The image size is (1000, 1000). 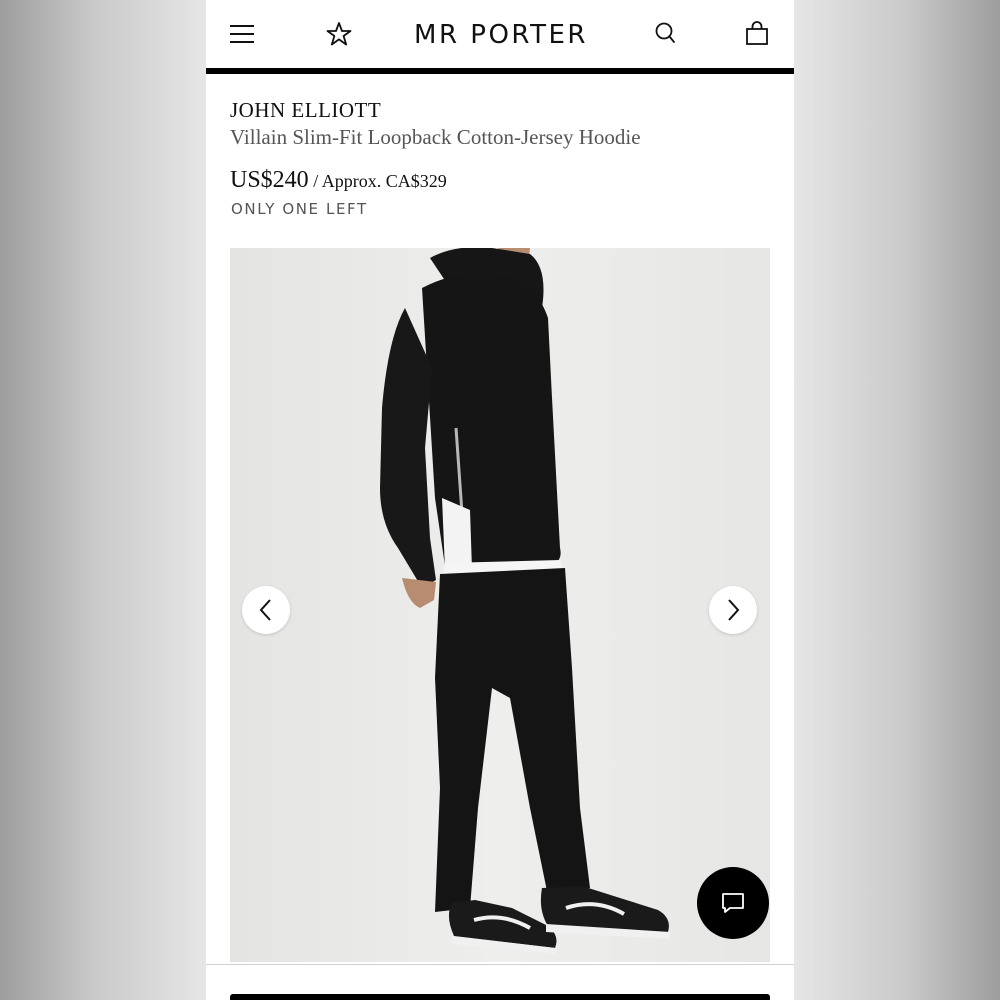 I want to click on chevron-right-icon, so click(x=734, y=610).